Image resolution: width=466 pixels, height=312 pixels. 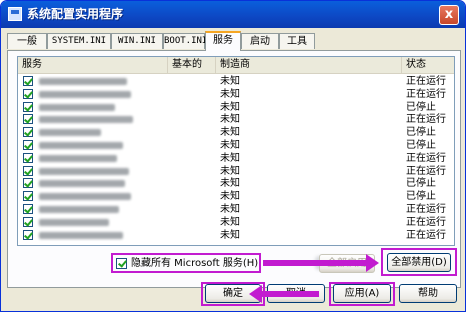 I want to click on column-header-service: 服务, so click(x=93, y=65).